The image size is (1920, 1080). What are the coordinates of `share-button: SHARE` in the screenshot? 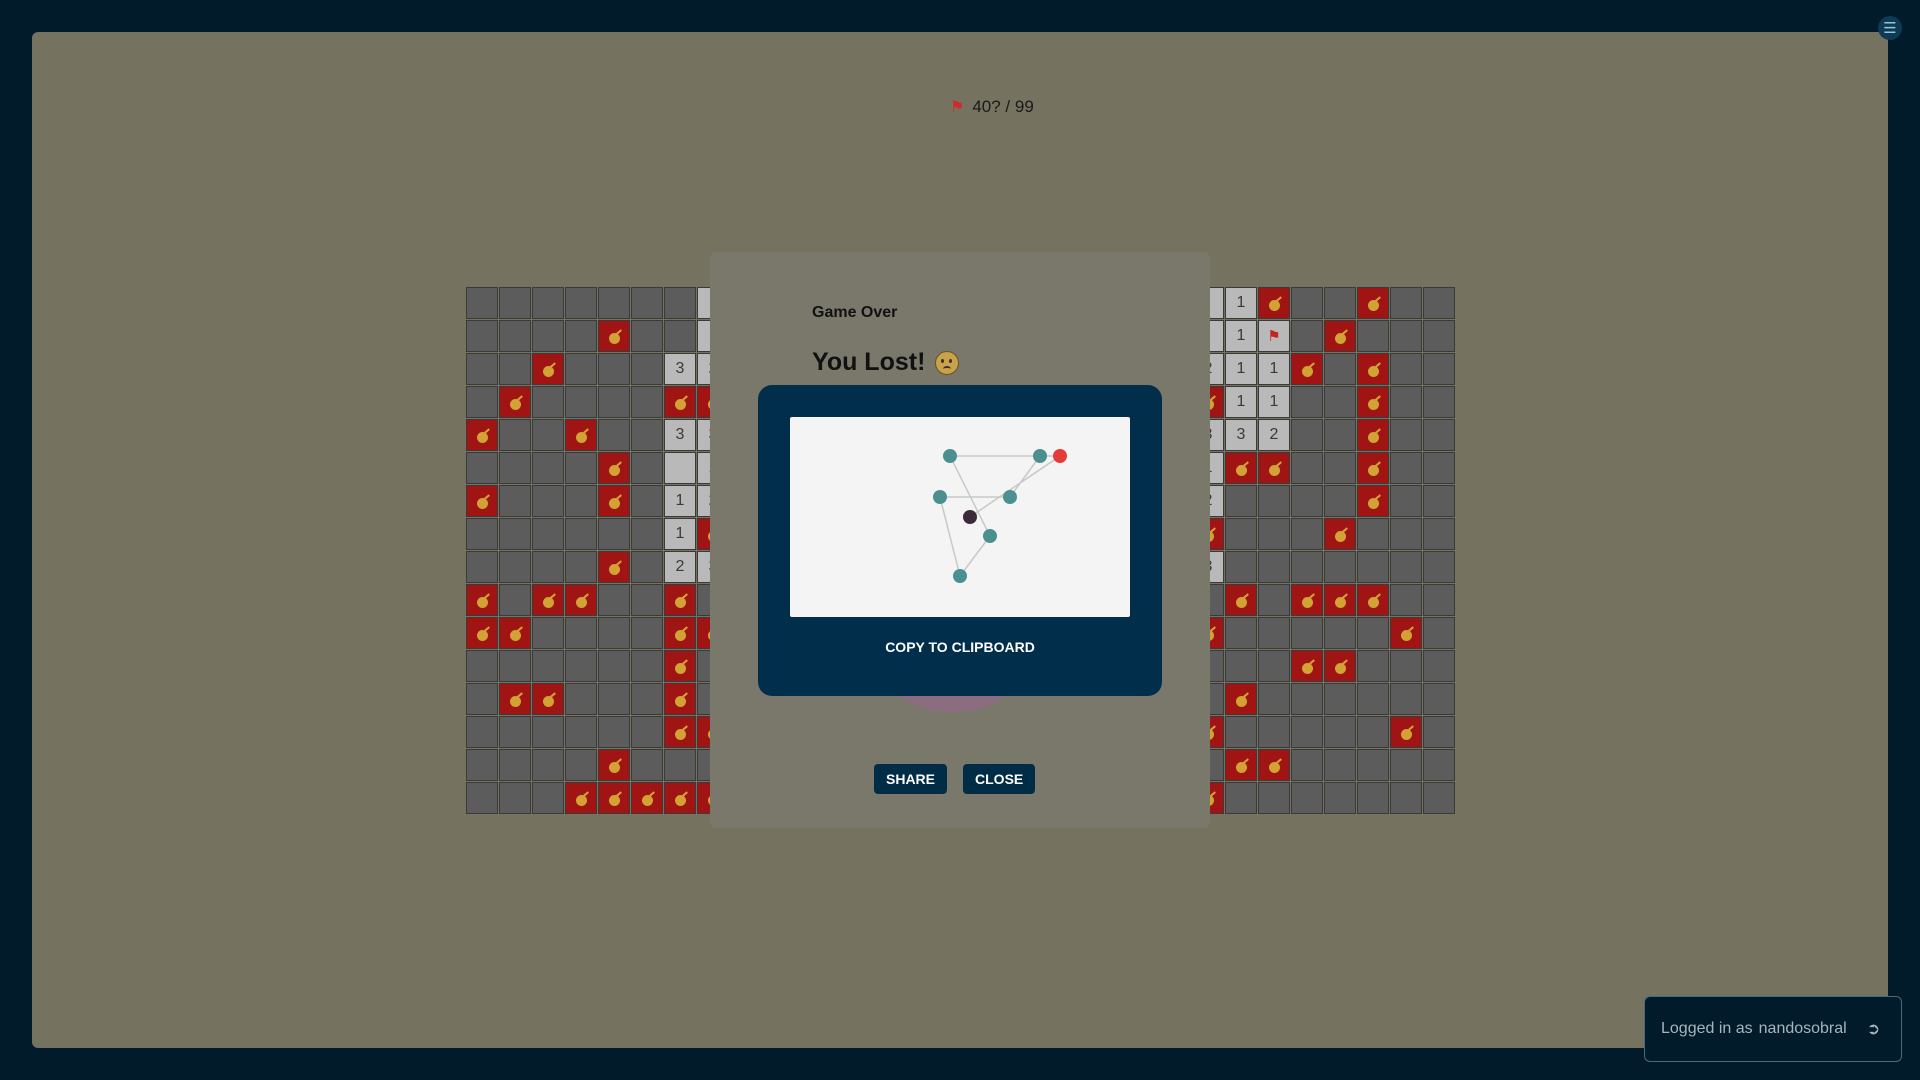 It's located at (911, 779).